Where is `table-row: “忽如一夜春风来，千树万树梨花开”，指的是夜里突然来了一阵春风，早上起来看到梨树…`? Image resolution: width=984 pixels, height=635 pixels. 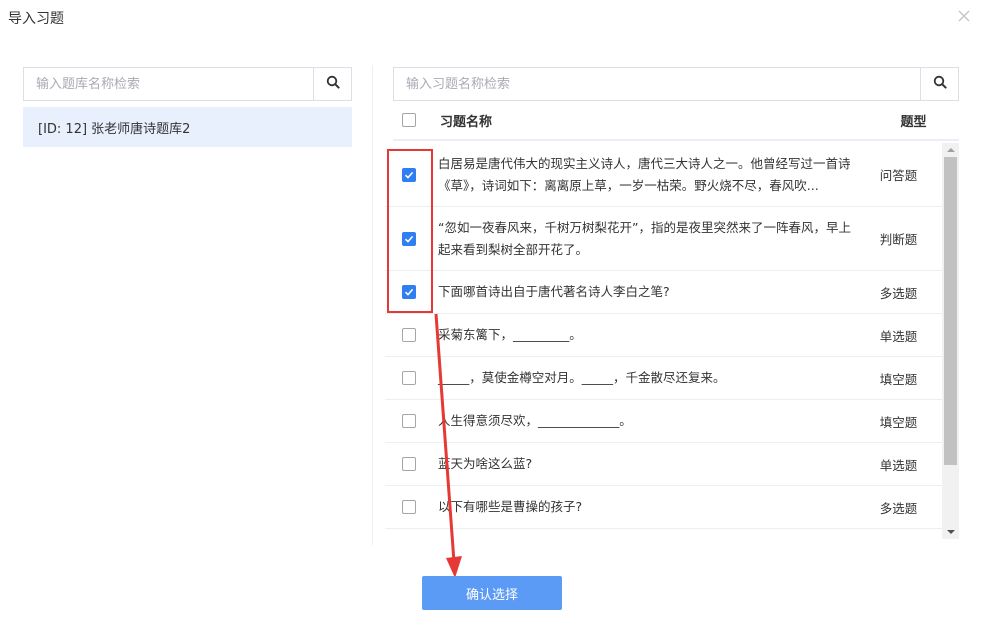 table-row: “忽如一夜春风来，千树万树梨花开”，指的是夜里突然来了一阵春风，早上起来看到梨树… is located at coordinates (663, 239).